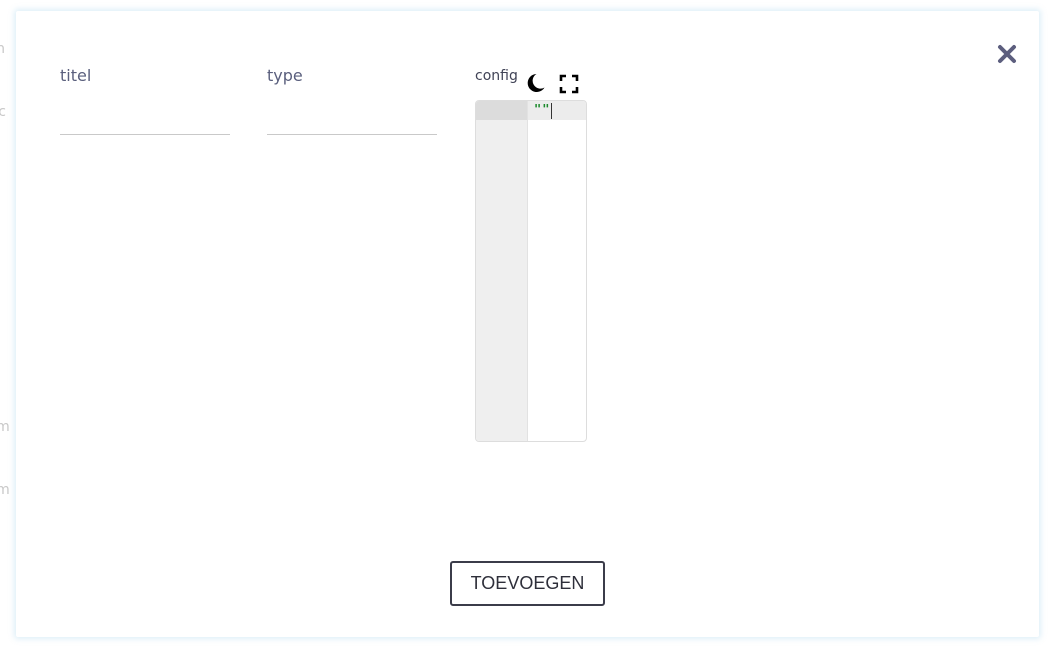  Describe the element at coordinates (502, 271) in the screenshot. I see `editor-gutter` at that location.